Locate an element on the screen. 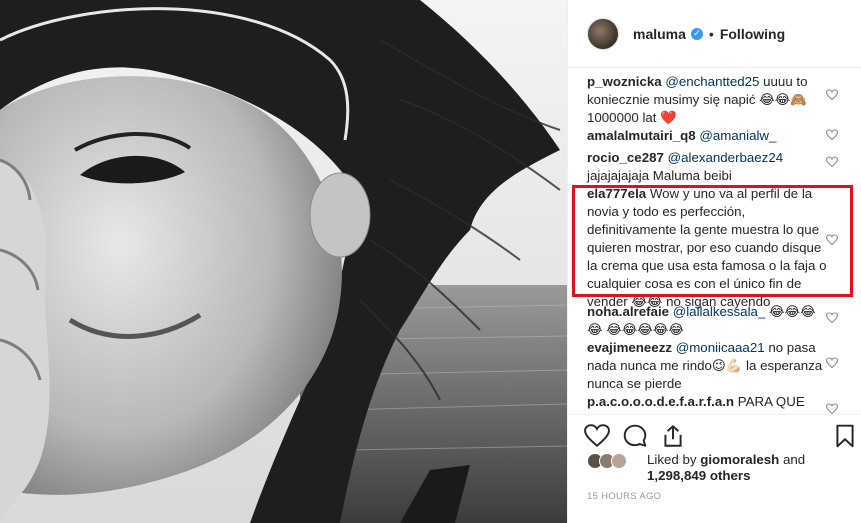  likes-prefix: Liked by is located at coordinates (674, 459).